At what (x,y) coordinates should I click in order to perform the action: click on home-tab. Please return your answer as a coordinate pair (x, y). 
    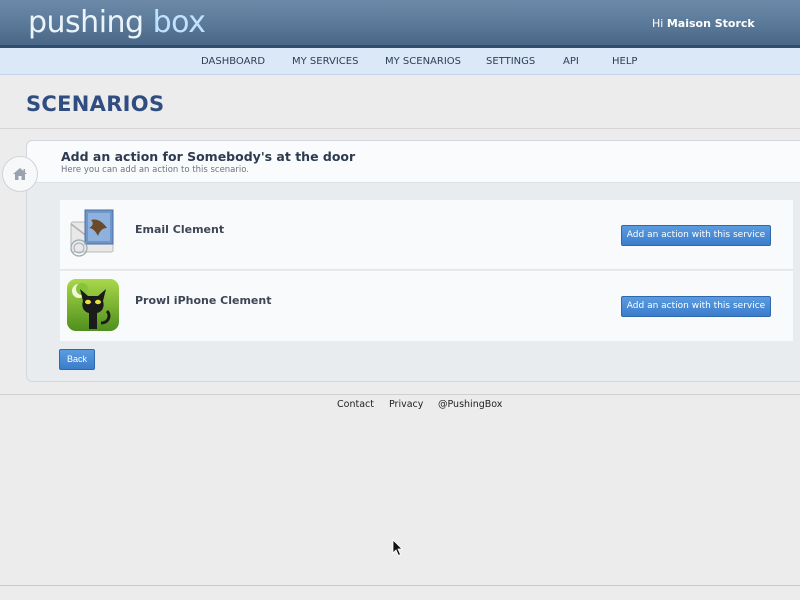
    Looking at the image, I should click on (20, 174).